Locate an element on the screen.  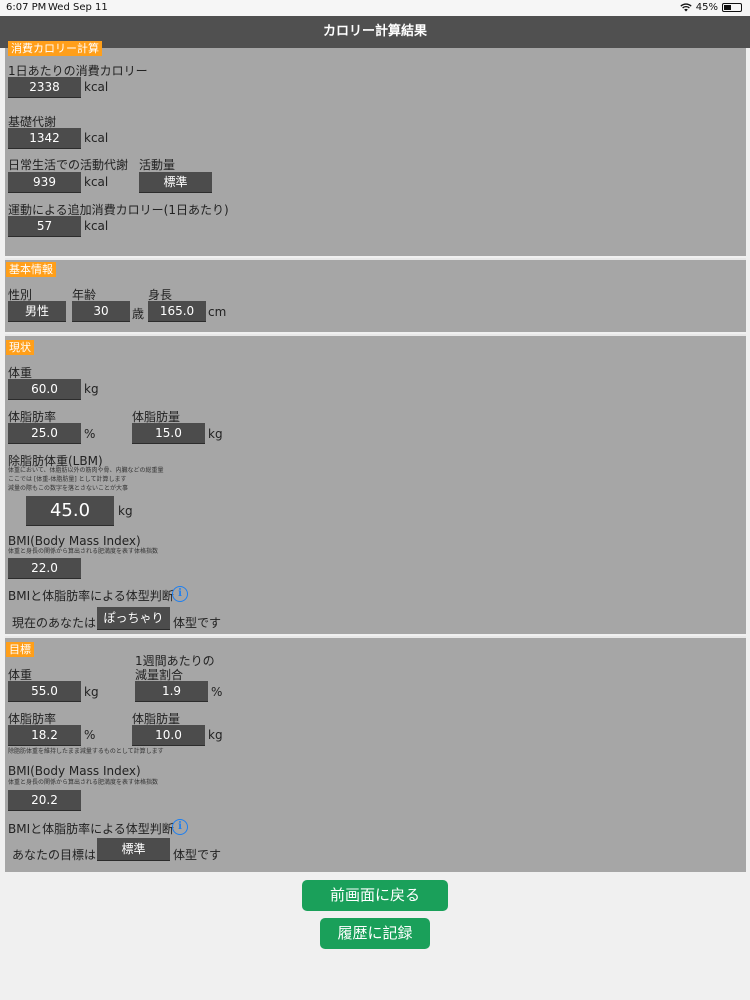
exercise-value: 57 is located at coordinates (44, 226).